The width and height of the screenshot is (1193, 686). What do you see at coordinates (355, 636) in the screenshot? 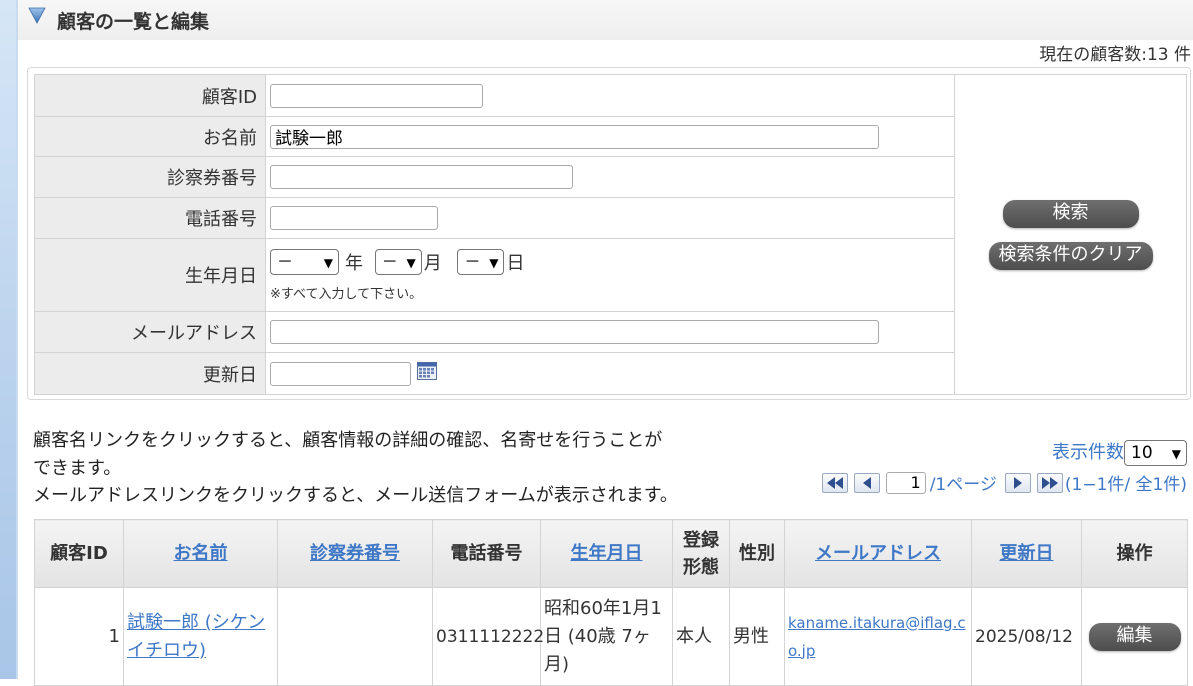
I see `cell-ticket` at bounding box center [355, 636].